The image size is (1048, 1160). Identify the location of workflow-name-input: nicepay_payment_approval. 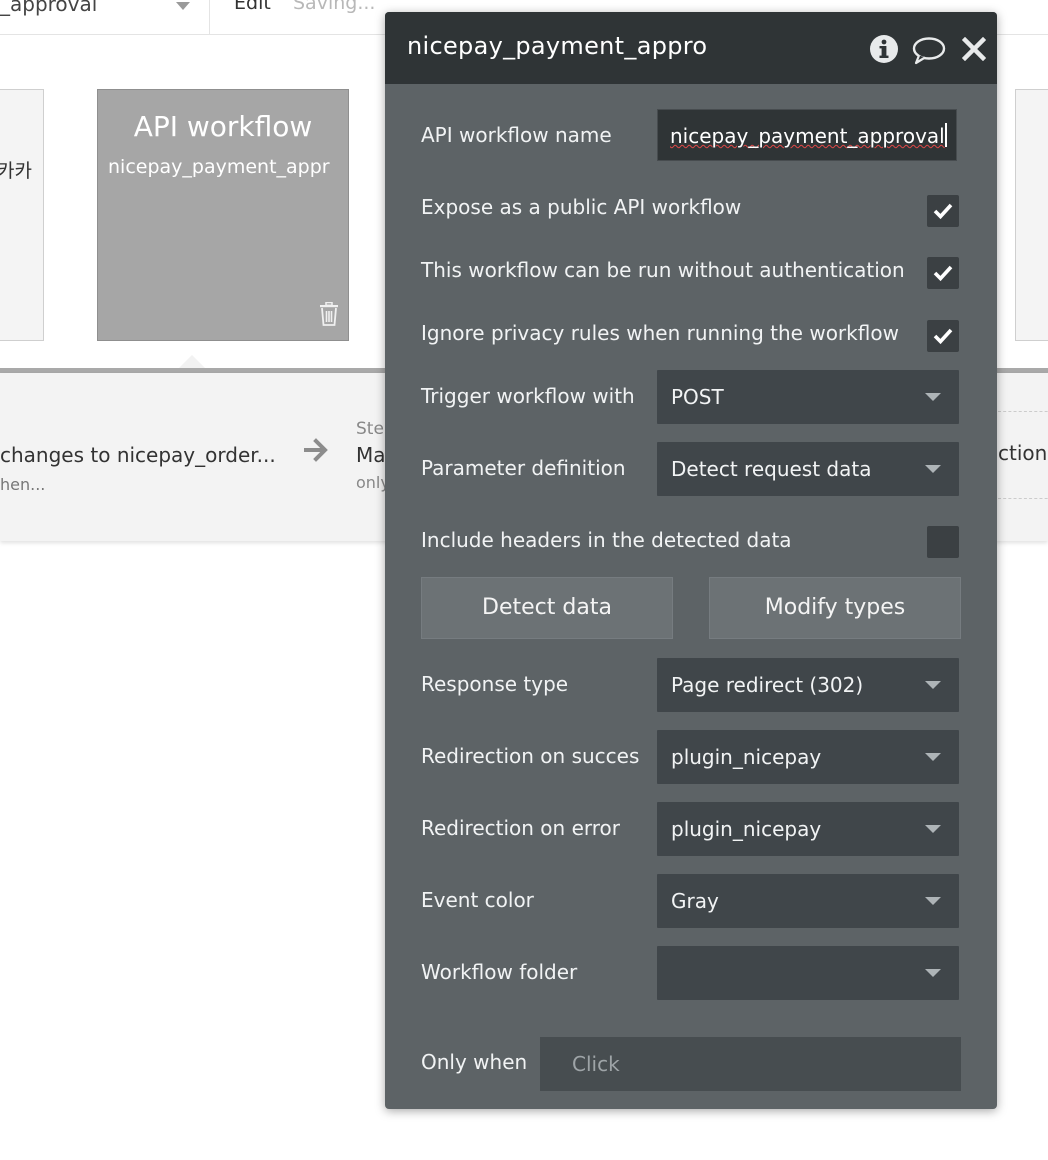
(807, 135).